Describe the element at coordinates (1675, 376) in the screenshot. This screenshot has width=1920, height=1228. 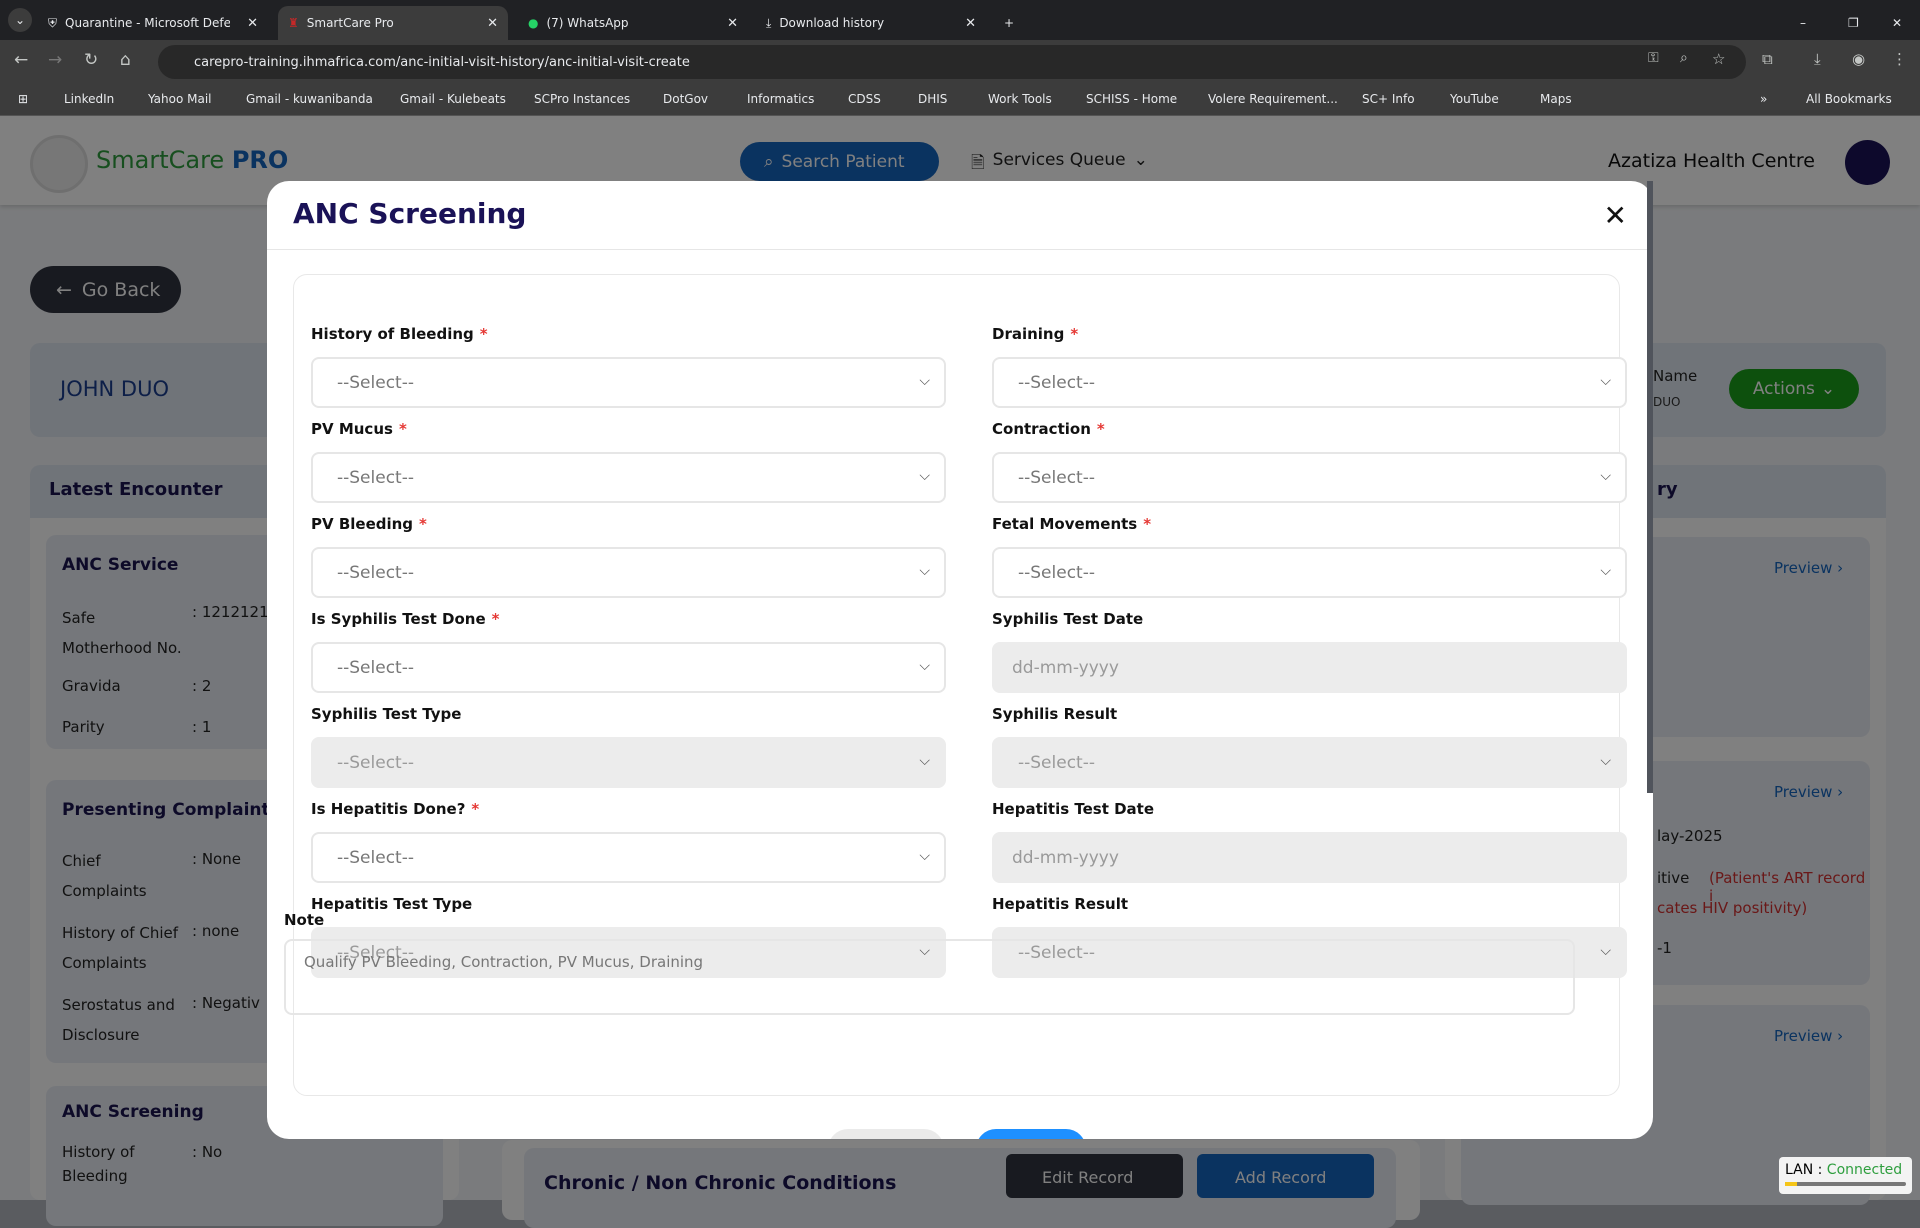
I see `name-label: Name` at that location.